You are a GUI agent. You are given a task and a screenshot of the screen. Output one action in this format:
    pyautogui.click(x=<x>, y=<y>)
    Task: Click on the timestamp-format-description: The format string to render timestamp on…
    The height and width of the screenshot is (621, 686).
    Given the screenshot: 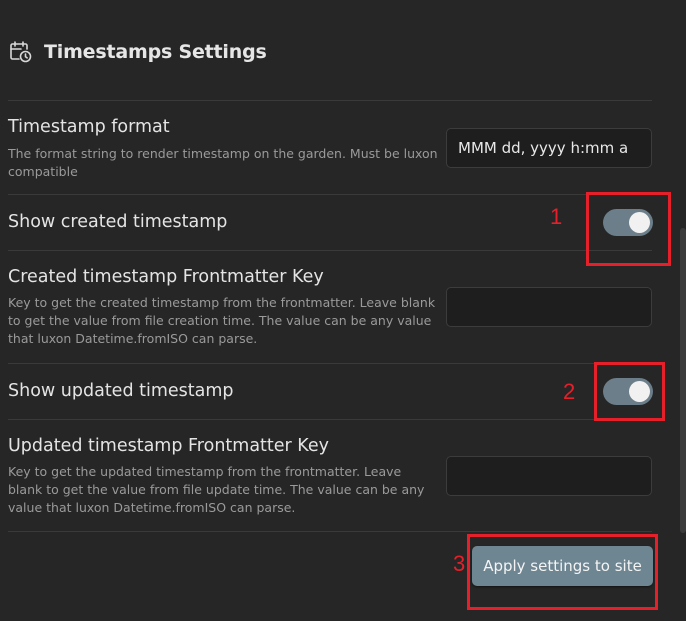 What is the action you would take?
    pyautogui.click(x=223, y=162)
    